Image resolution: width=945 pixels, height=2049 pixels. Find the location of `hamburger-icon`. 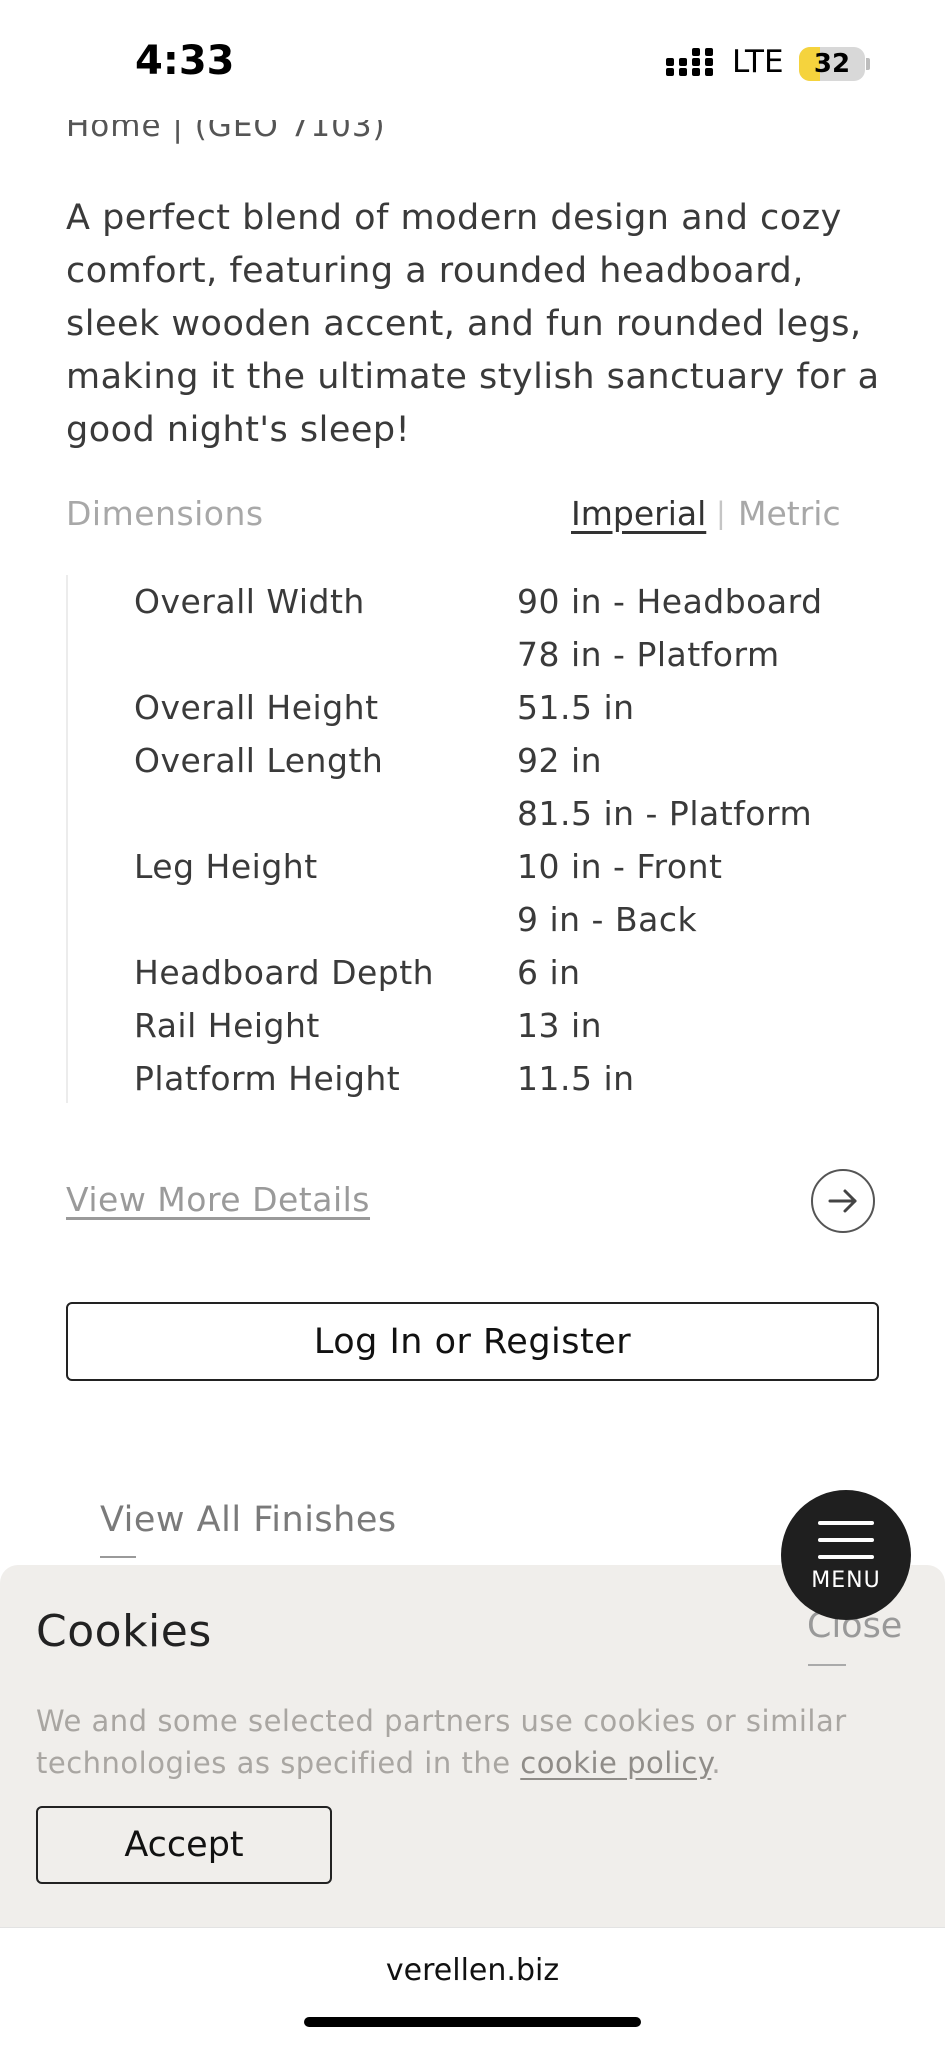

hamburger-icon is located at coordinates (846, 1523).